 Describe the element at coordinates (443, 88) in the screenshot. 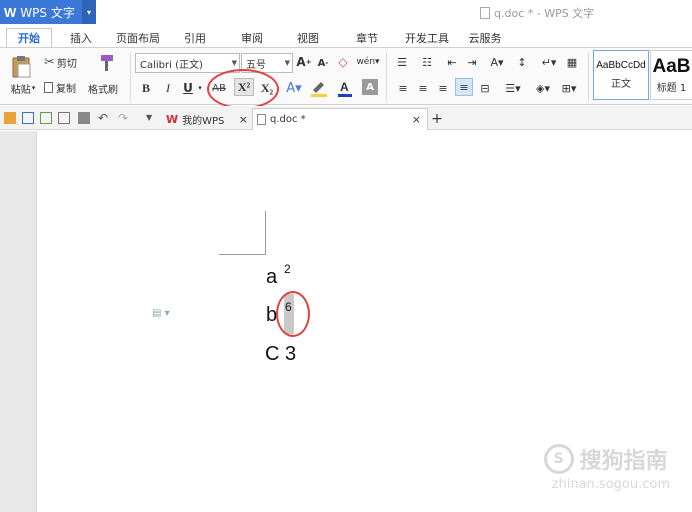

I see `align-right-icon: ≡` at that location.